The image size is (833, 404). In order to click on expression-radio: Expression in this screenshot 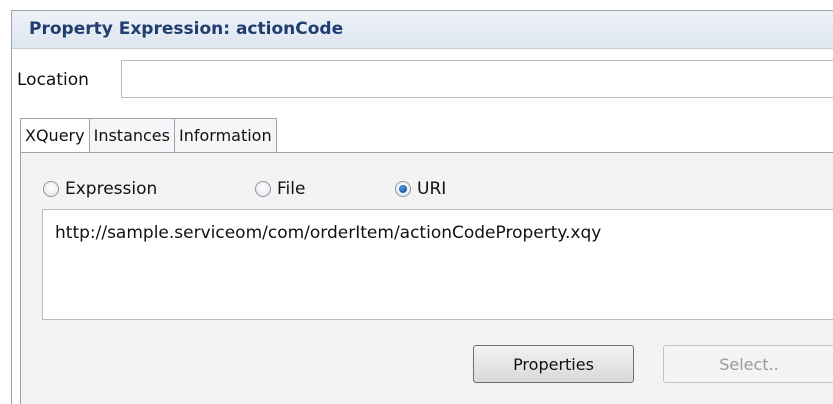, I will do `click(100, 189)`.